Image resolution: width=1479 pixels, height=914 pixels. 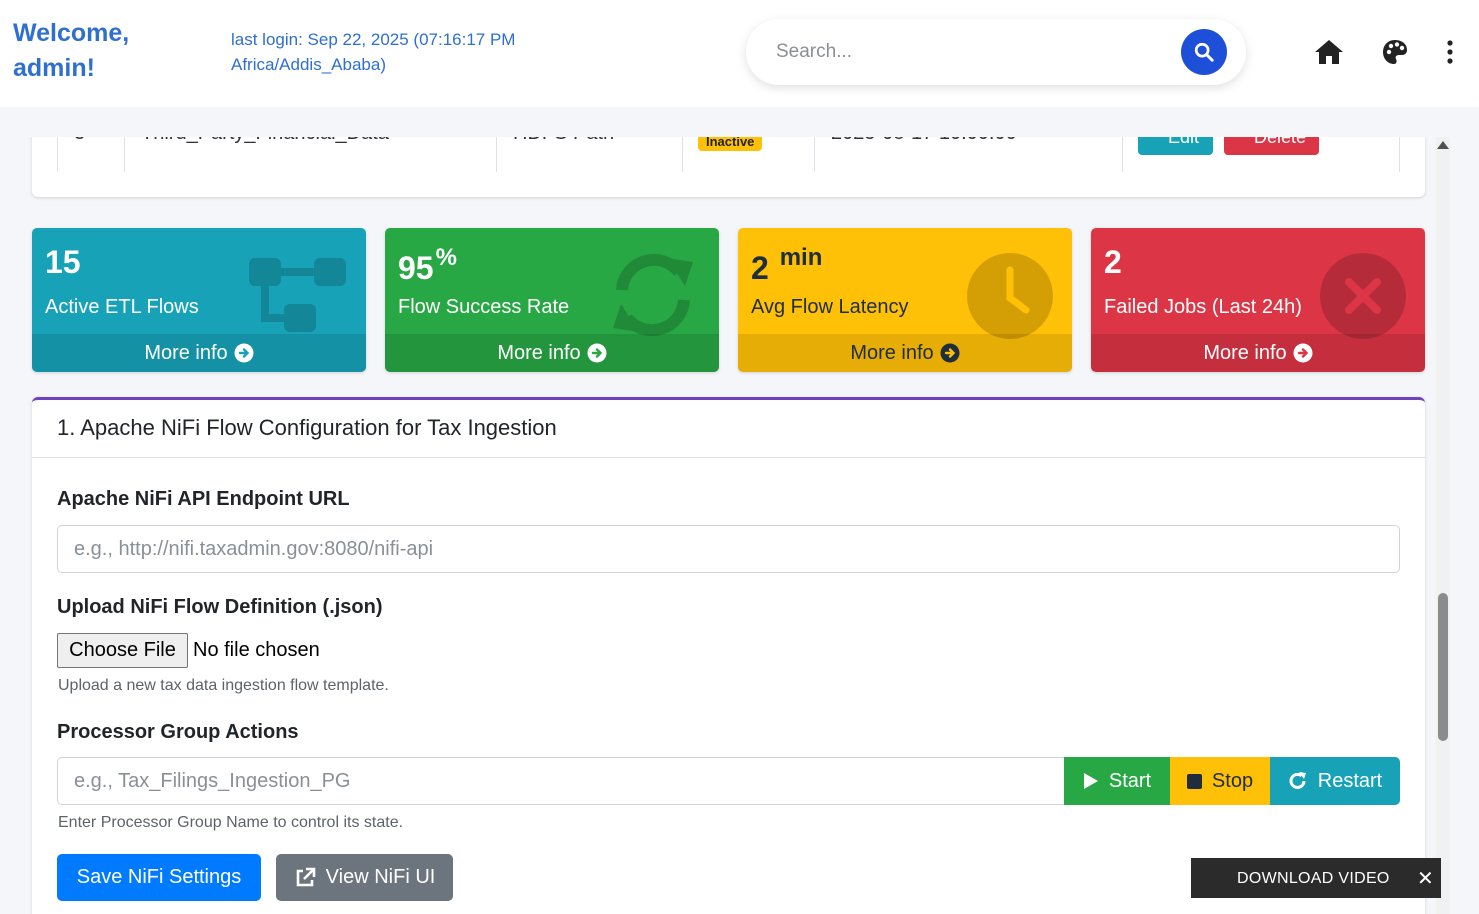 I want to click on stat-box-latency: 2 min Avg Flow Latency More info, so click(x=905, y=300).